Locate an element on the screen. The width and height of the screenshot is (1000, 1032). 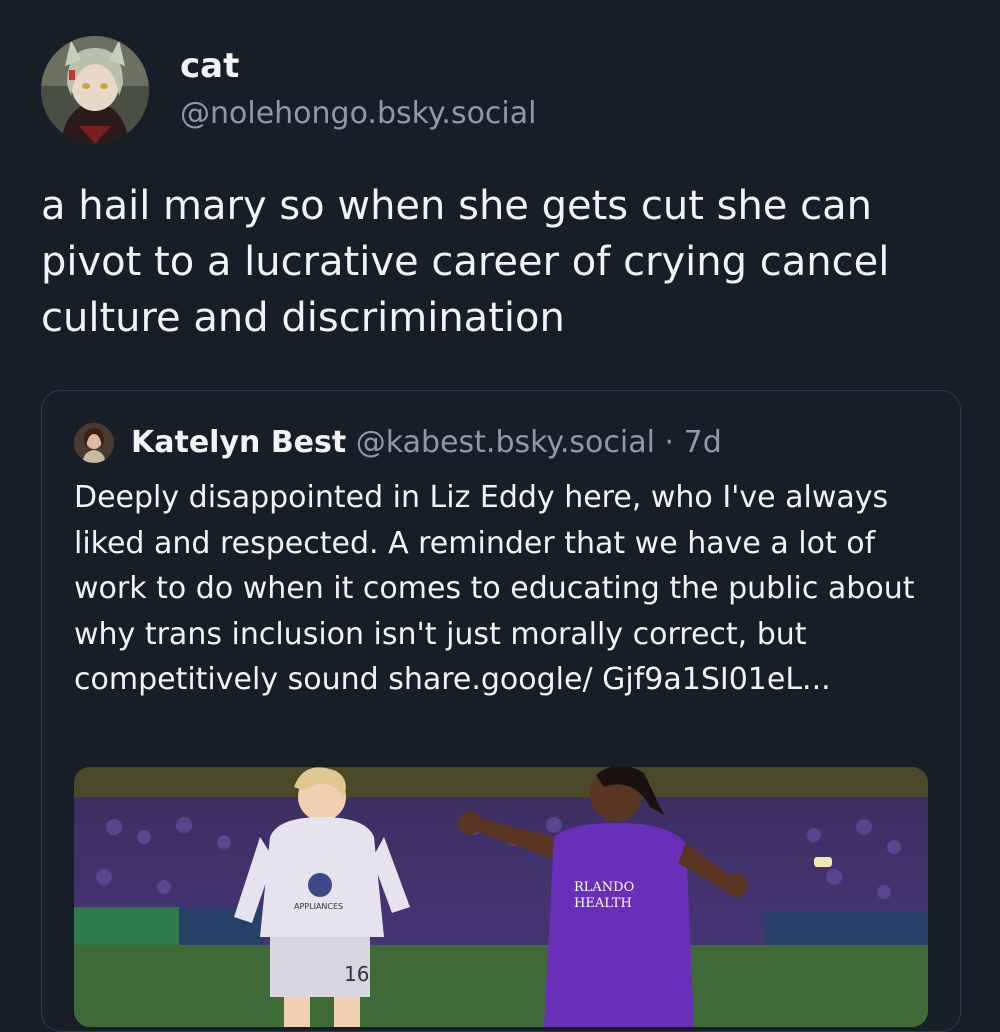
kit-text-line1: RLANDO is located at coordinates (604, 887).